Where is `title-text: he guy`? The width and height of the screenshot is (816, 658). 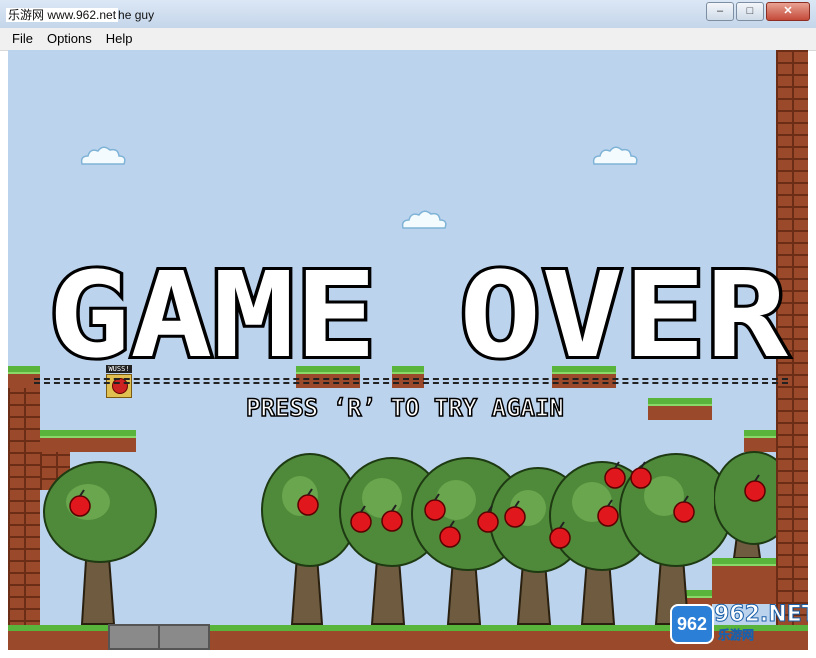
title-text: he guy is located at coordinates (136, 15).